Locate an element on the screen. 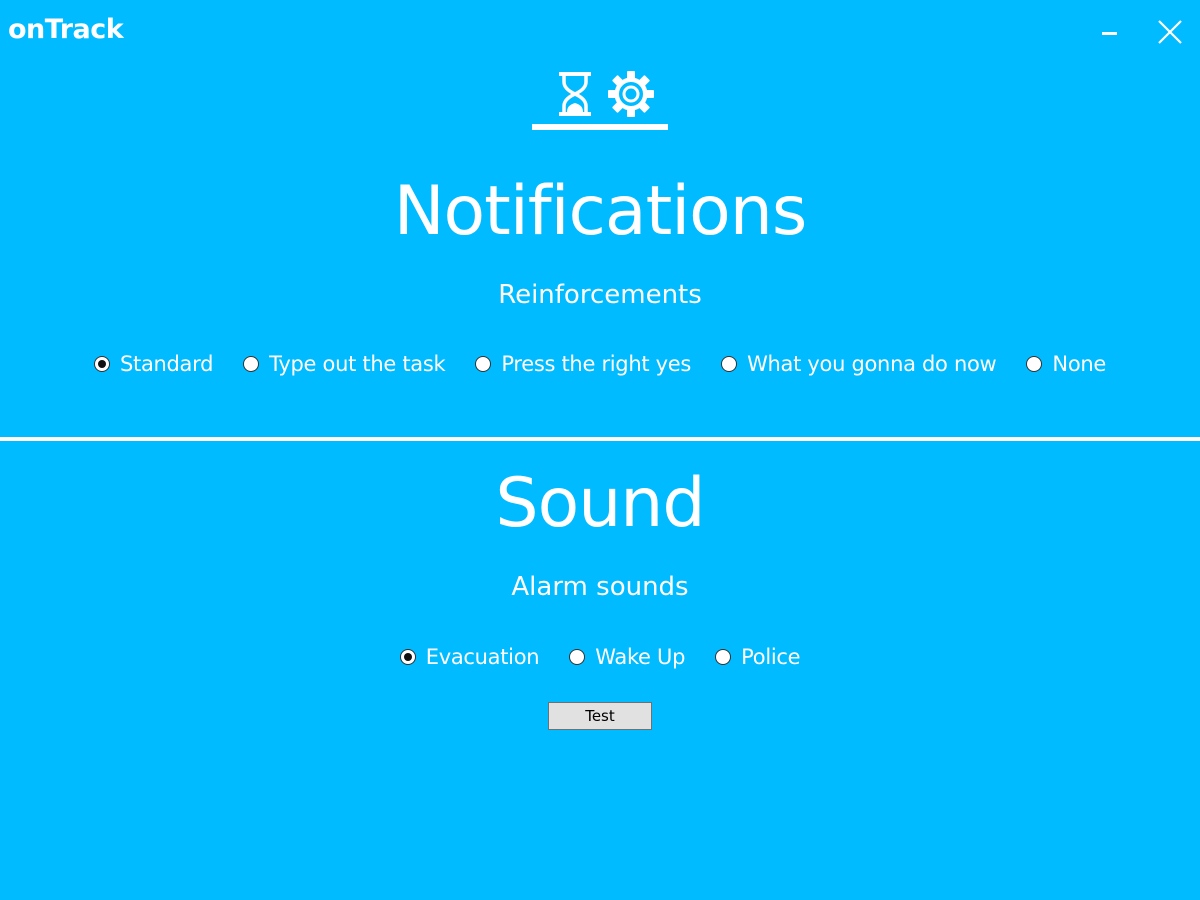 The width and height of the screenshot is (1200, 900). hourglass-icon is located at coordinates (575, 94).